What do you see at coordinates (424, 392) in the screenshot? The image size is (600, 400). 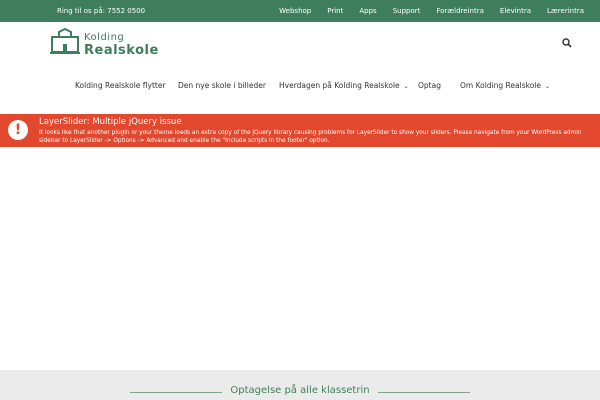 I see `heading-rule-right` at bounding box center [424, 392].